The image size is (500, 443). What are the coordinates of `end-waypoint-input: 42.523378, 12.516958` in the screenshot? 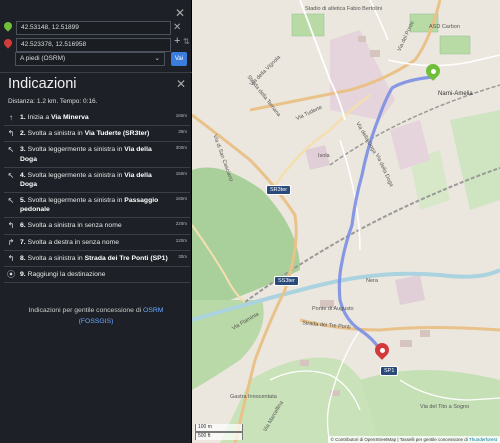 It's located at (93, 44).